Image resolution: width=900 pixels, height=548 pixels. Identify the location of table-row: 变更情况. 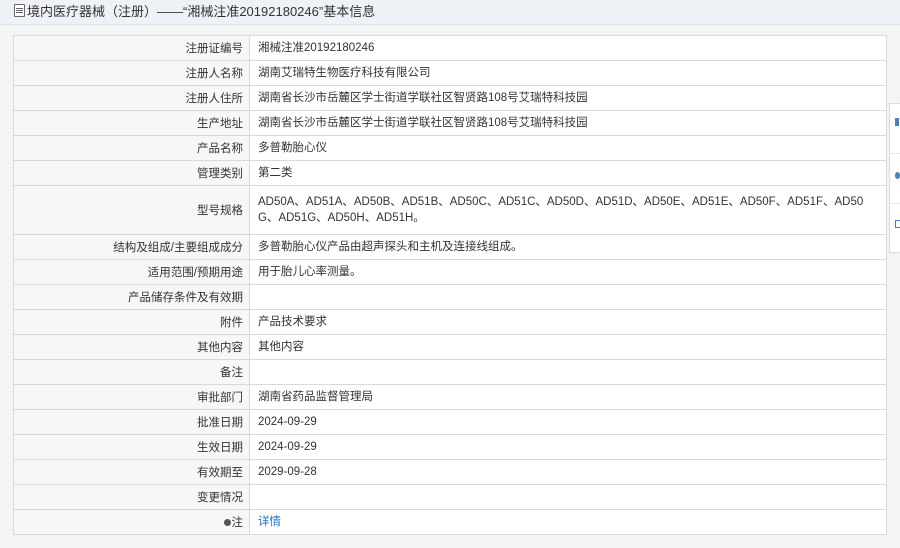
(450, 497).